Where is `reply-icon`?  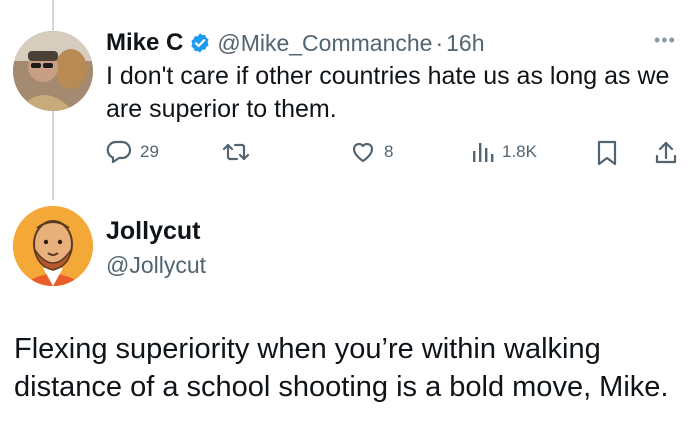
reply-icon is located at coordinates (119, 152).